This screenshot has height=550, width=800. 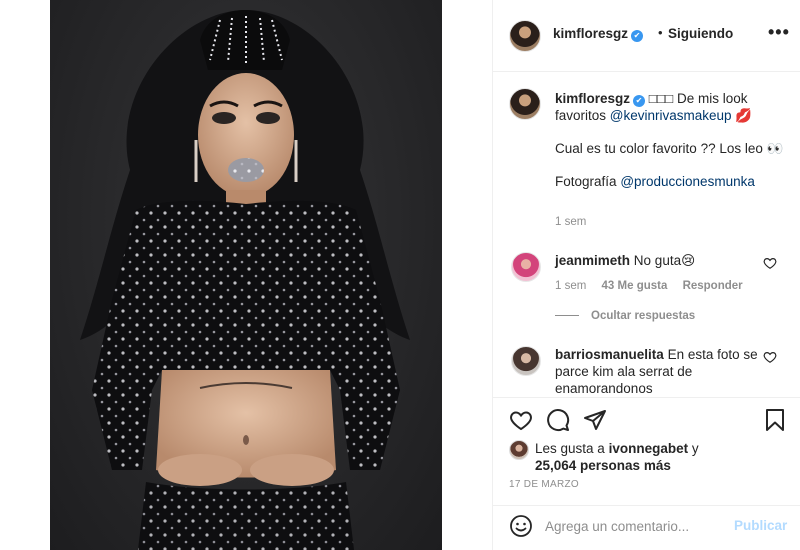 I want to click on hide-replies-button: Ocultar respuestas, so click(x=625, y=316).